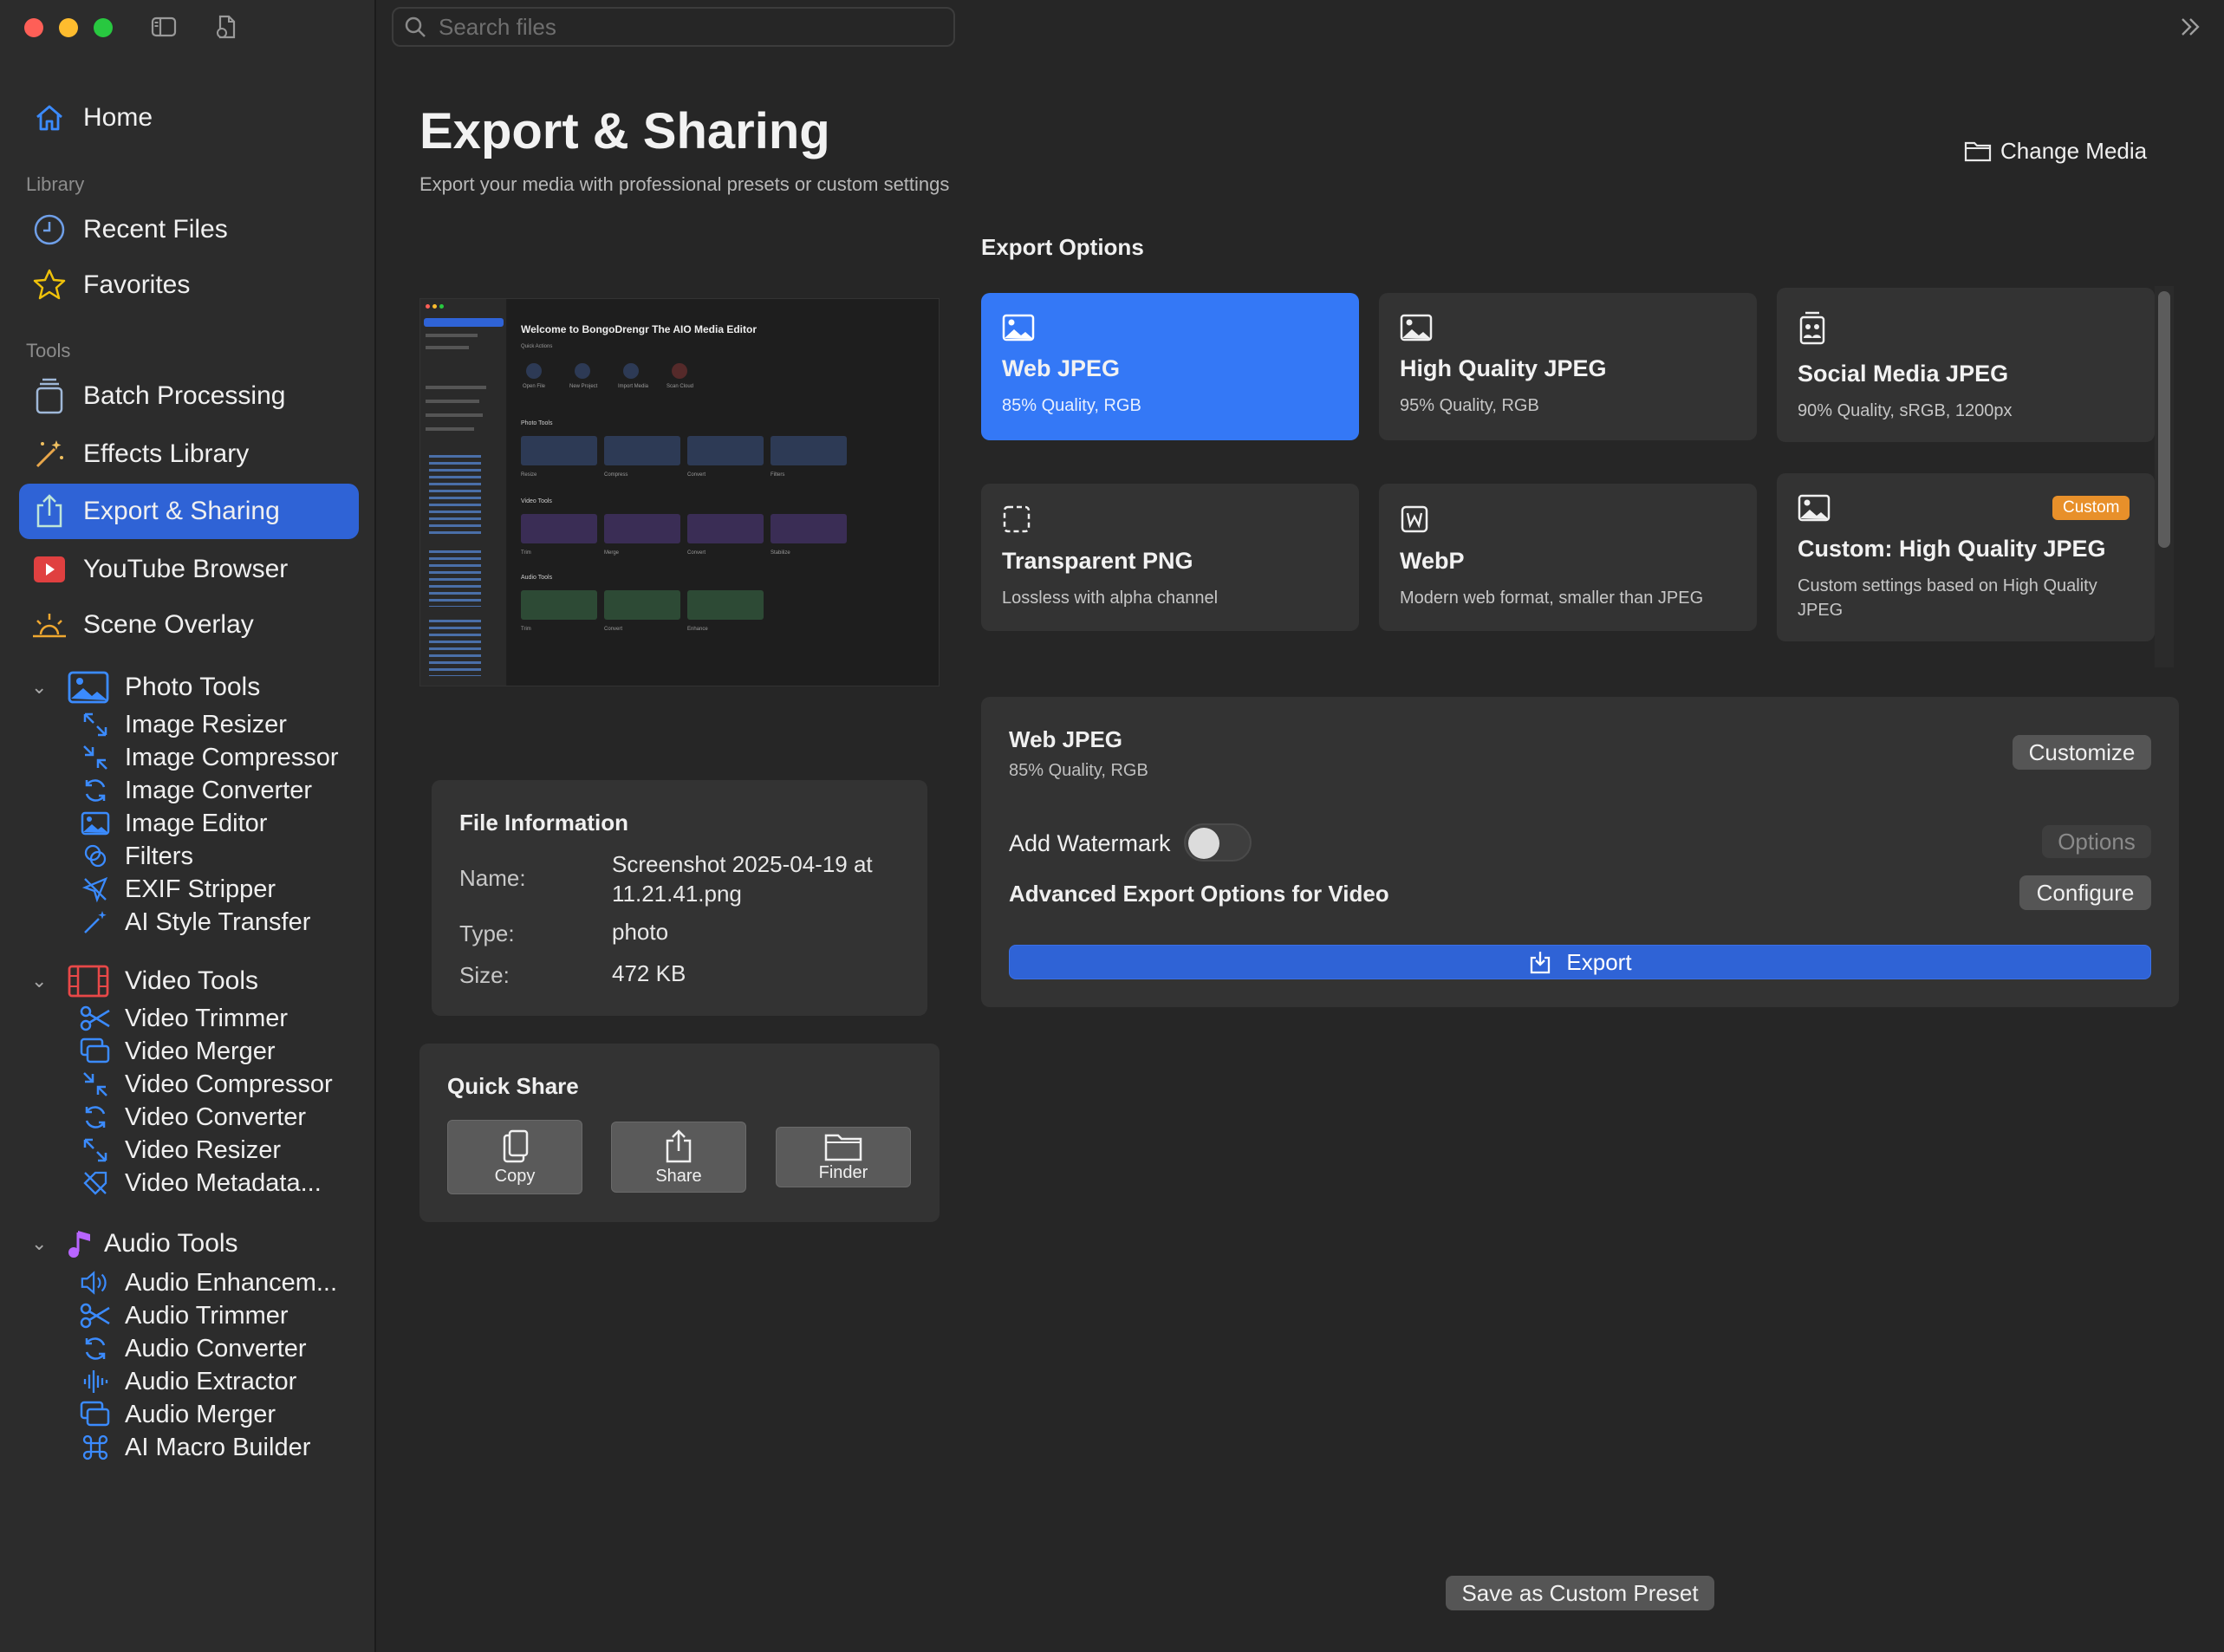 This screenshot has height=1652, width=2224. What do you see at coordinates (184, 1018) in the screenshot?
I see `sidebar-item-video-trimmer: Video Trimmer` at bounding box center [184, 1018].